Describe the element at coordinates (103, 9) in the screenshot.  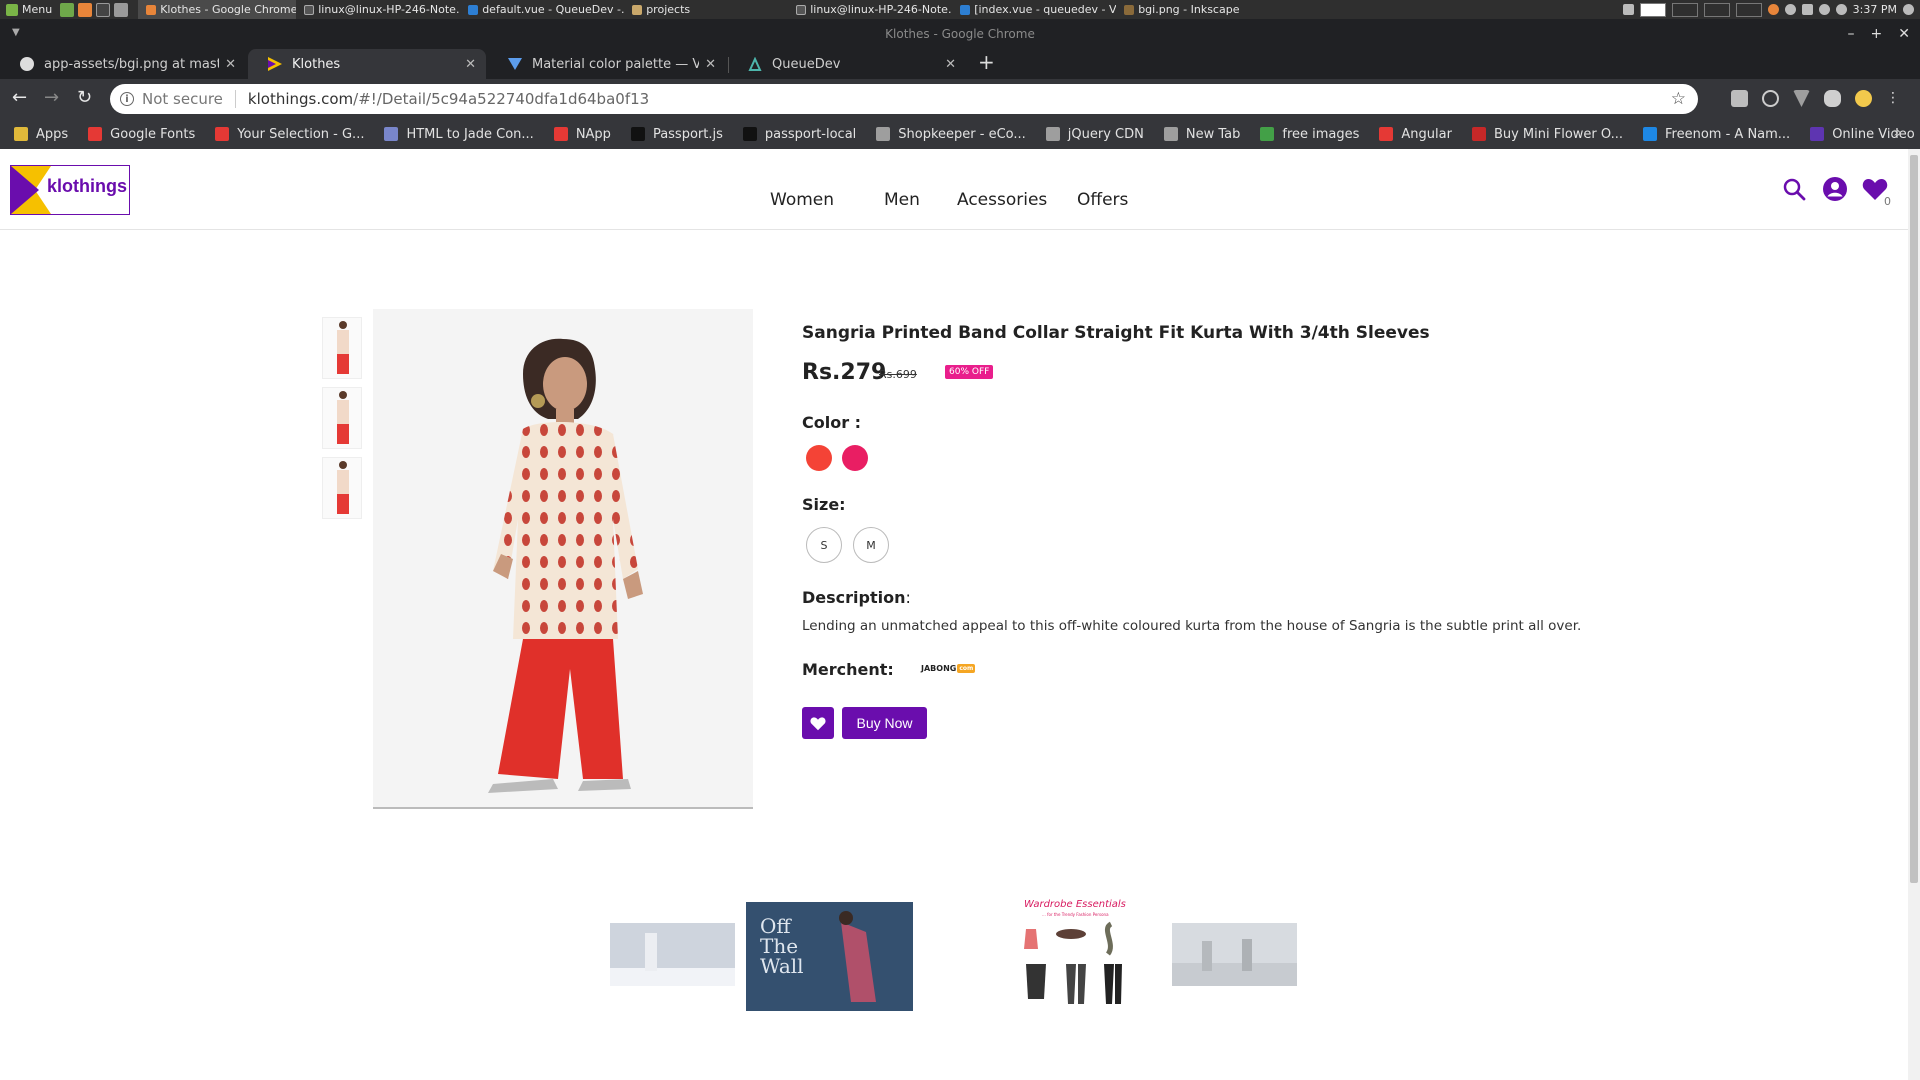
I see `terminal-launcher-icon` at that location.